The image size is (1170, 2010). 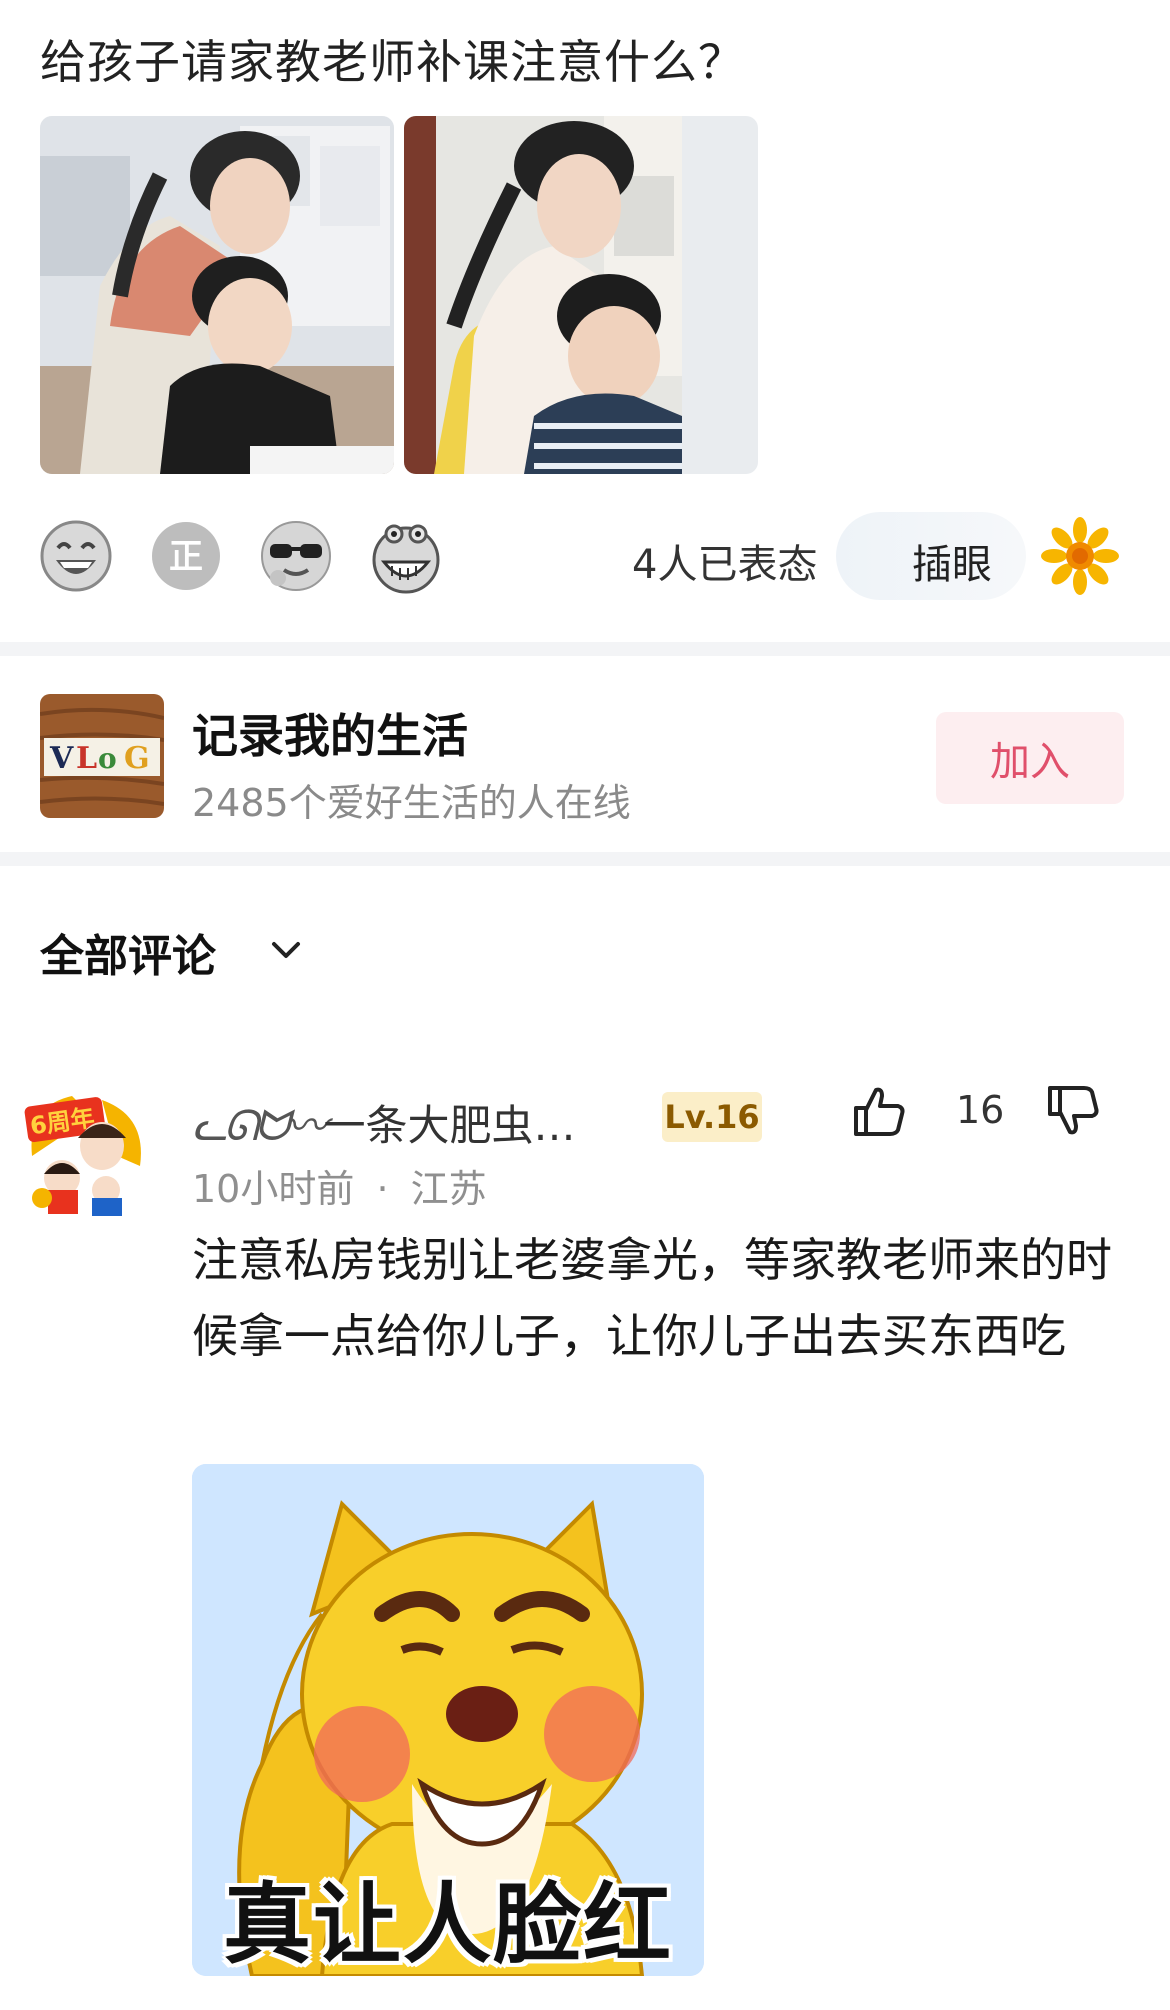 What do you see at coordinates (879, 1111) in the screenshot?
I see `thumbs-up-icon` at bounding box center [879, 1111].